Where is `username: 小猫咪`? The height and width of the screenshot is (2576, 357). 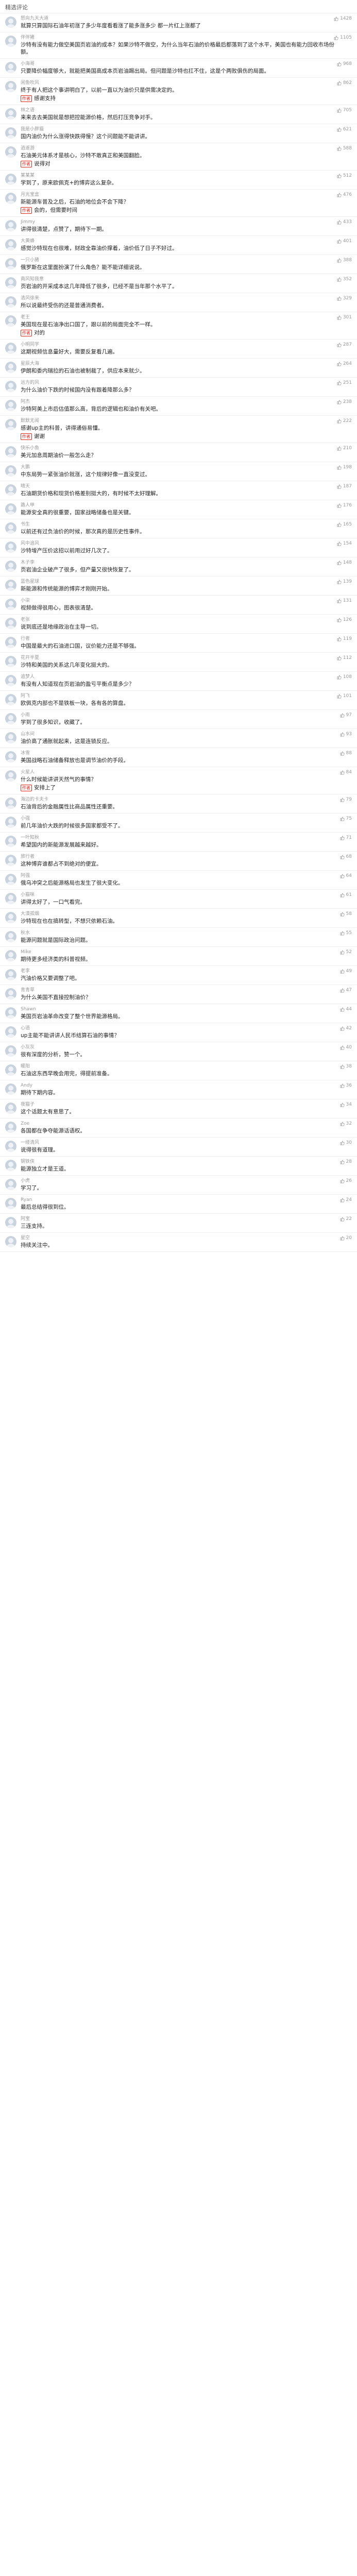 username: 小猫咪 is located at coordinates (177, 895).